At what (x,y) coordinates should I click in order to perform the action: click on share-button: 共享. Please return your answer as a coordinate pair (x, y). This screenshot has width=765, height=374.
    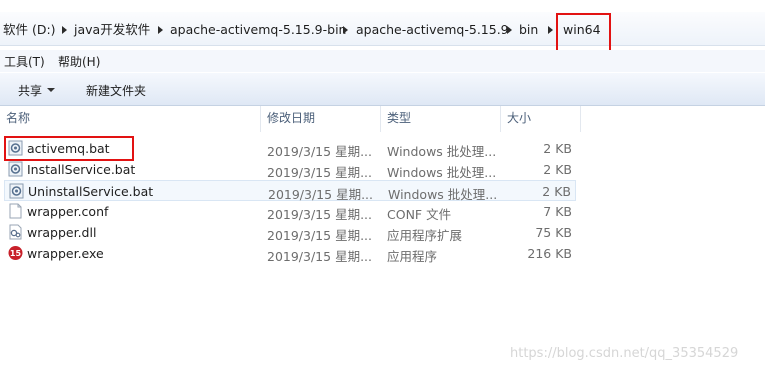
    Looking at the image, I should click on (30, 90).